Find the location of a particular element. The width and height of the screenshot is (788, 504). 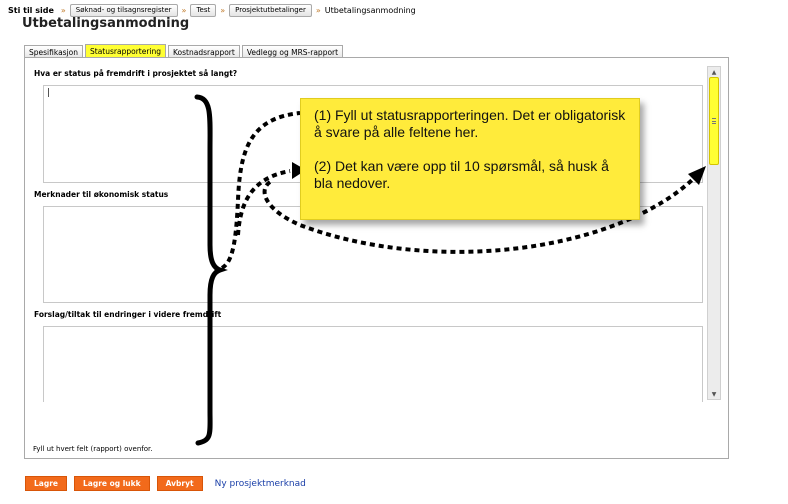

footer-note: Fyll ut hvert felt (rapport) ovenfor. is located at coordinates (93, 449).